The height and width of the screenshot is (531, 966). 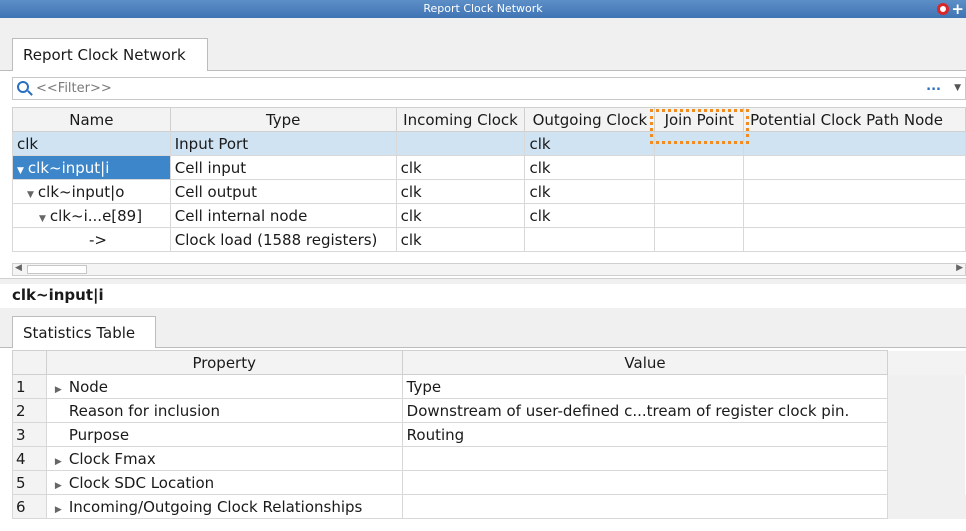 I want to click on row-number: 2, so click(x=29, y=410).